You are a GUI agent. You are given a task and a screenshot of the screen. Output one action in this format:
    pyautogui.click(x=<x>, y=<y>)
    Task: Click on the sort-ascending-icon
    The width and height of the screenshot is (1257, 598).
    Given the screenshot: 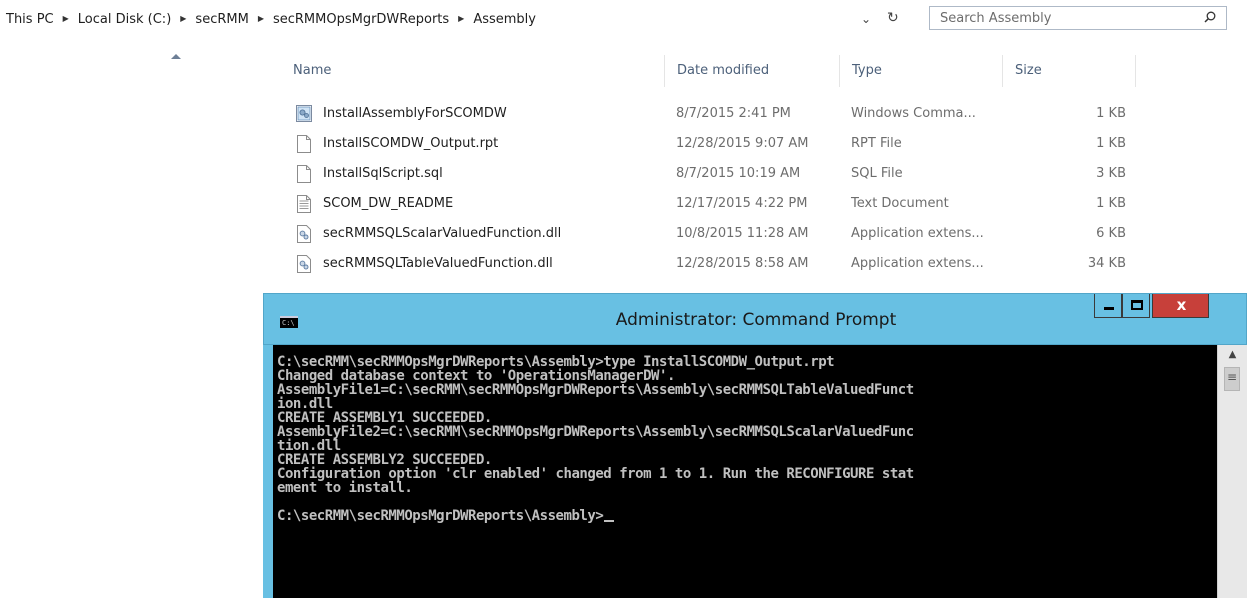 What is the action you would take?
    pyautogui.click(x=176, y=56)
    